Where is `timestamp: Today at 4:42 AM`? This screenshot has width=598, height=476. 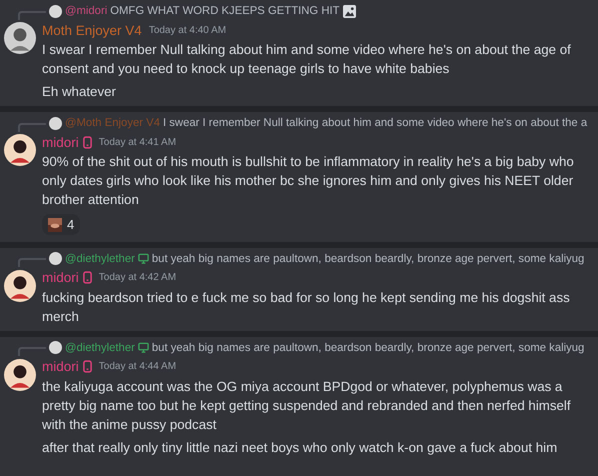
timestamp: Today at 4:42 AM is located at coordinates (137, 277).